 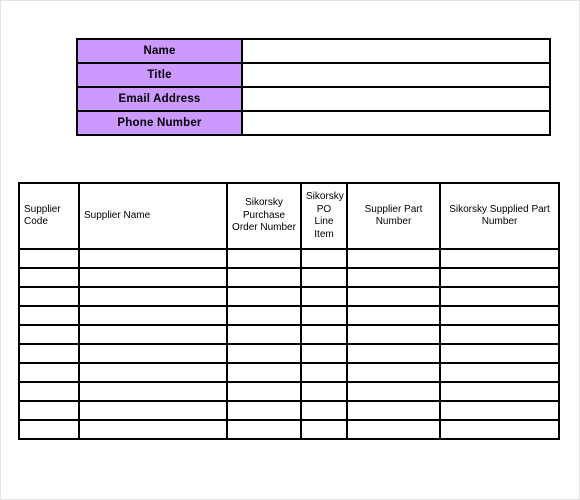 What do you see at coordinates (499, 216) in the screenshot?
I see `column-header-sikorsky-supplied-part-number: Sikorsky Supplied Part Number` at bounding box center [499, 216].